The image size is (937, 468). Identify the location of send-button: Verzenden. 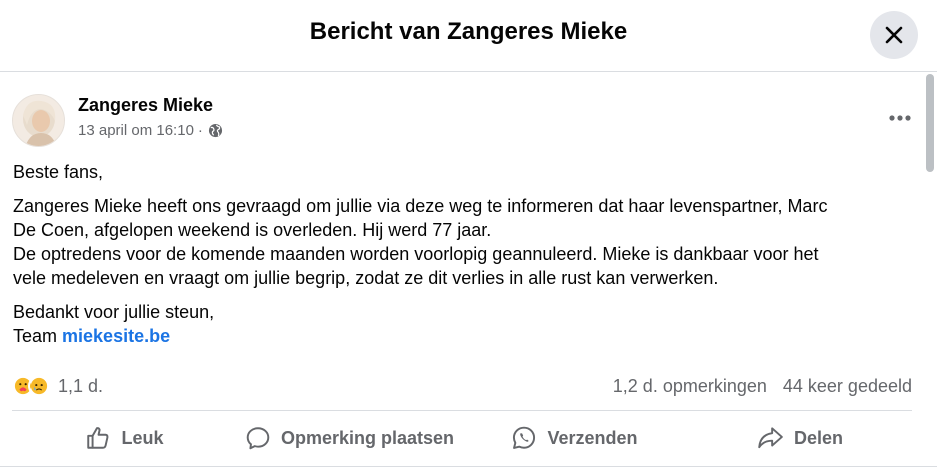
(574, 438).